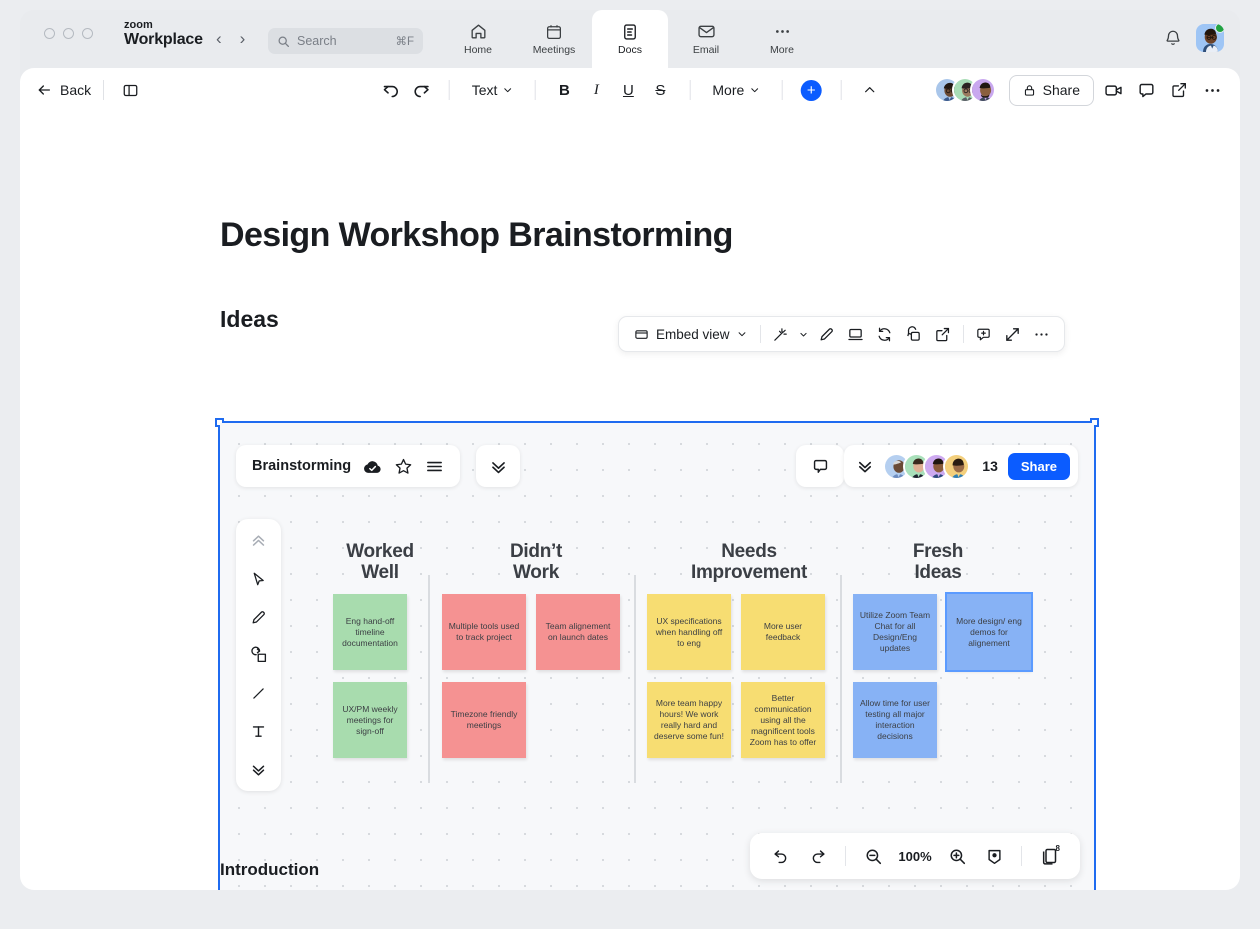  I want to click on participant-avatars, so click(927, 466).